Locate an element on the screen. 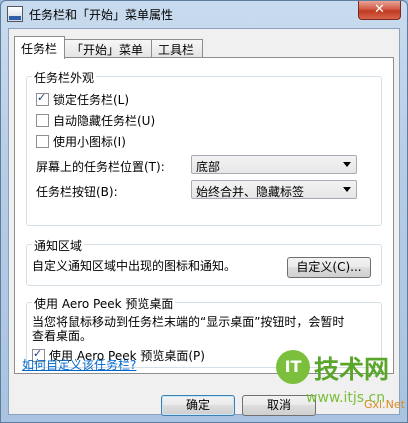 Image resolution: width=408 pixels, height=423 pixels. autohide-row: 自动隐藏任务栏(U) is located at coordinates (95, 120).